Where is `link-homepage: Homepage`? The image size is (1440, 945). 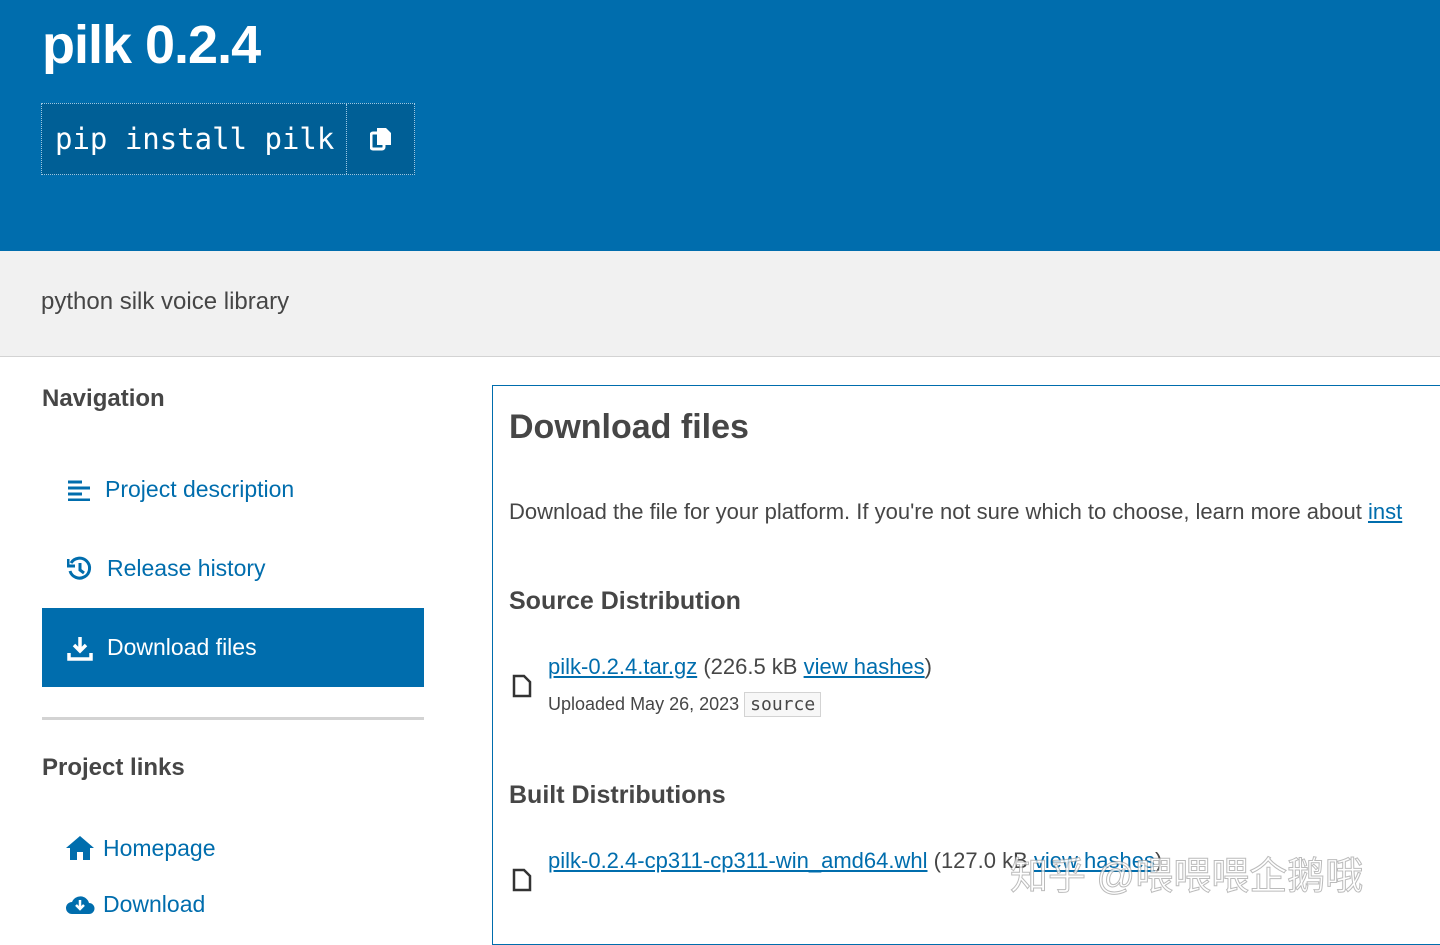
link-homepage: Homepage is located at coordinates (233, 848).